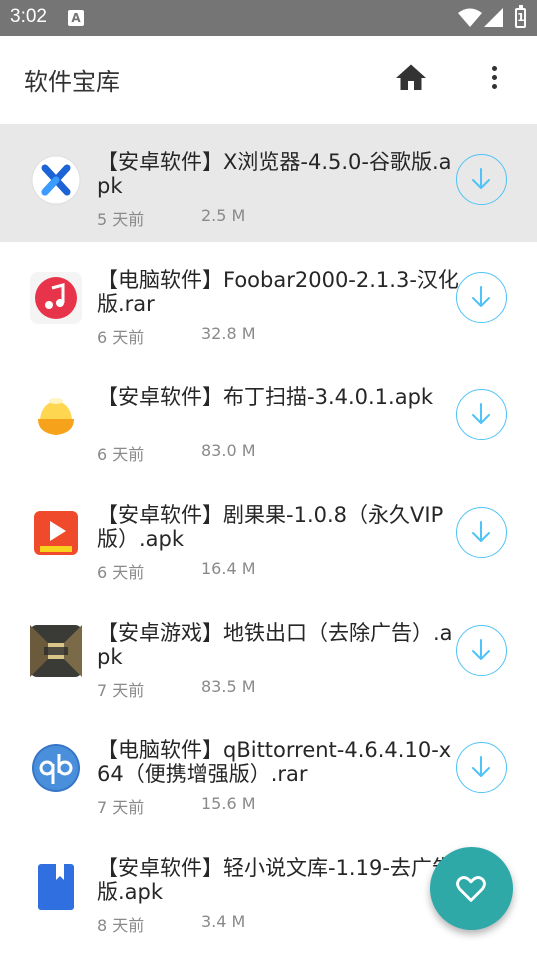 Image resolution: width=537 pixels, height=954 pixels. What do you see at coordinates (228, 804) in the screenshot?
I see `item-size: 15.6 M` at bounding box center [228, 804].